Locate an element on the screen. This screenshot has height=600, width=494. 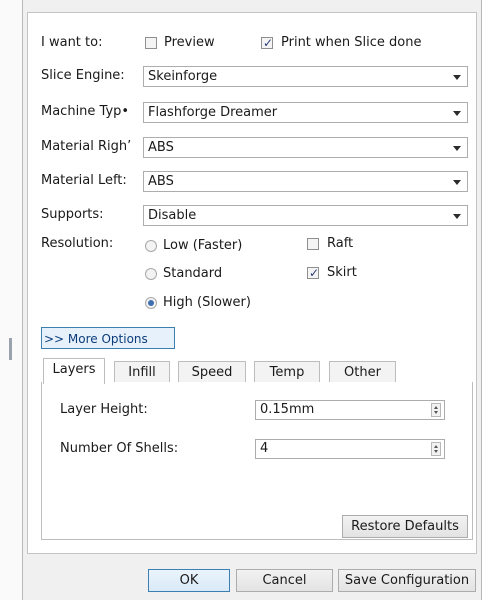
resolution-high-label: High (Slower) is located at coordinates (207, 302).